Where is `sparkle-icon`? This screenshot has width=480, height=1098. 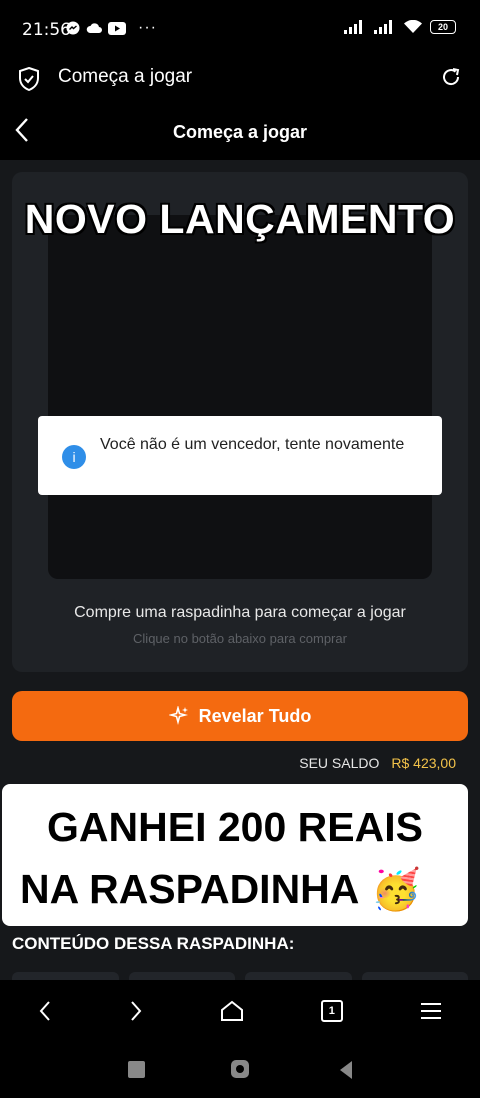 sparkle-icon is located at coordinates (178, 716).